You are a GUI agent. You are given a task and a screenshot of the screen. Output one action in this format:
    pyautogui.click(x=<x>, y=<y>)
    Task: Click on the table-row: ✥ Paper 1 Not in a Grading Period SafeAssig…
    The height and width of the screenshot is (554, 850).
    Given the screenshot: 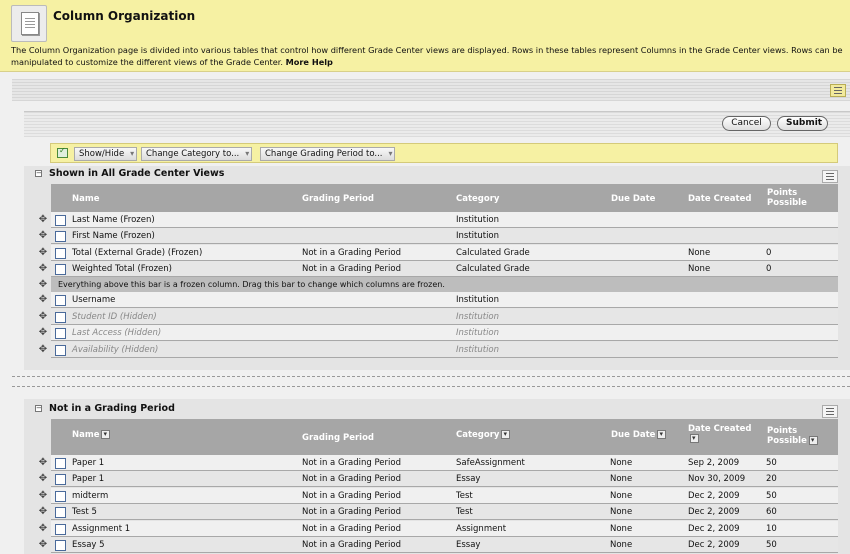 What is the action you would take?
    pyautogui.click(x=437, y=463)
    